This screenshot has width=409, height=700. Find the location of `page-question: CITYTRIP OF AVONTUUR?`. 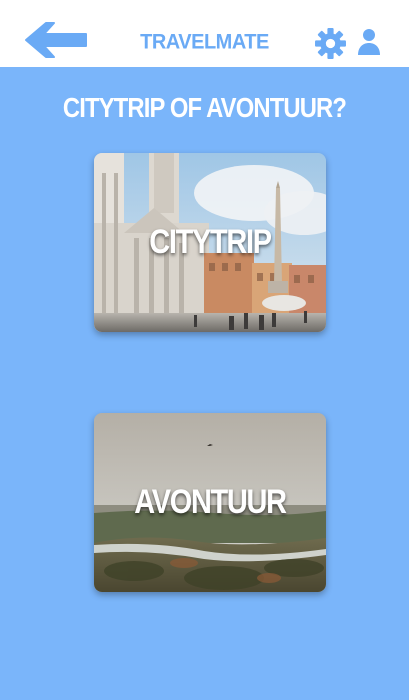

page-question: CITYTRIP OF AVONTUUR? is located at coordinates (204, 107).